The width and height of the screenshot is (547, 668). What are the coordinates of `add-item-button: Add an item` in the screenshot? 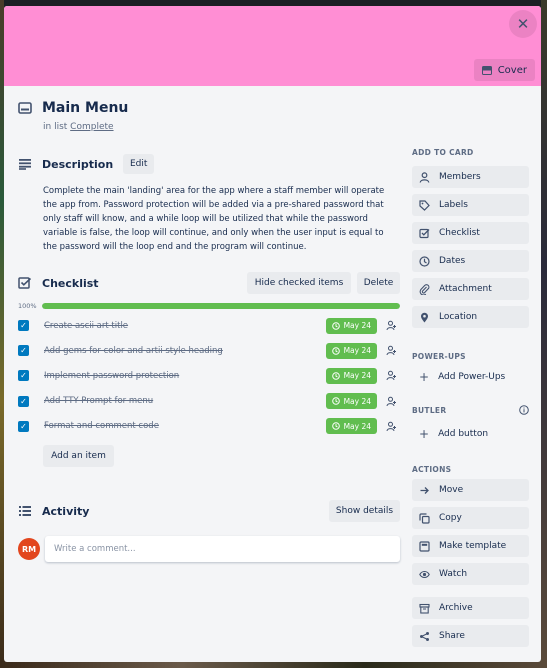 It's located at (78, 455).